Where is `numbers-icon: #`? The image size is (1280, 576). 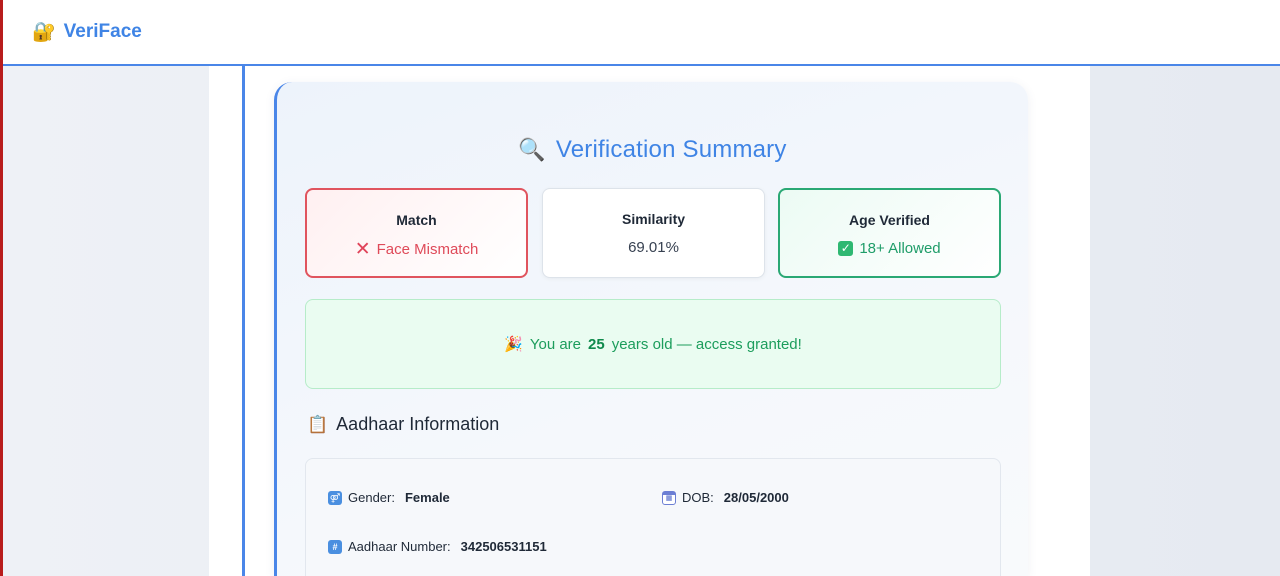 numbers-icon: # is located at coordinates (335, 546).